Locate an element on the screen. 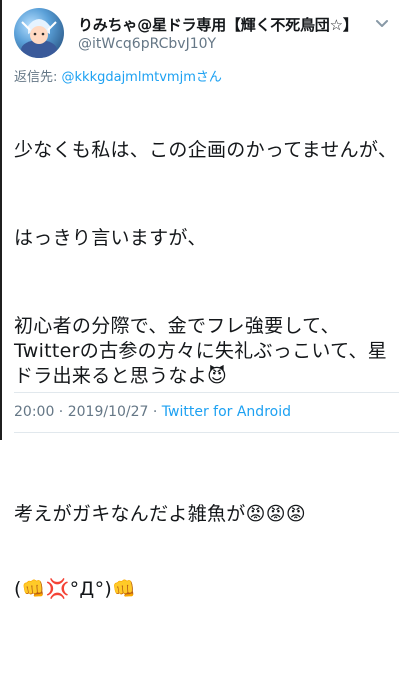 This screenshot has height=677, width=410. tweet-paragraph-2: はっきり言いますが、 is located at coordinates (110, 238).